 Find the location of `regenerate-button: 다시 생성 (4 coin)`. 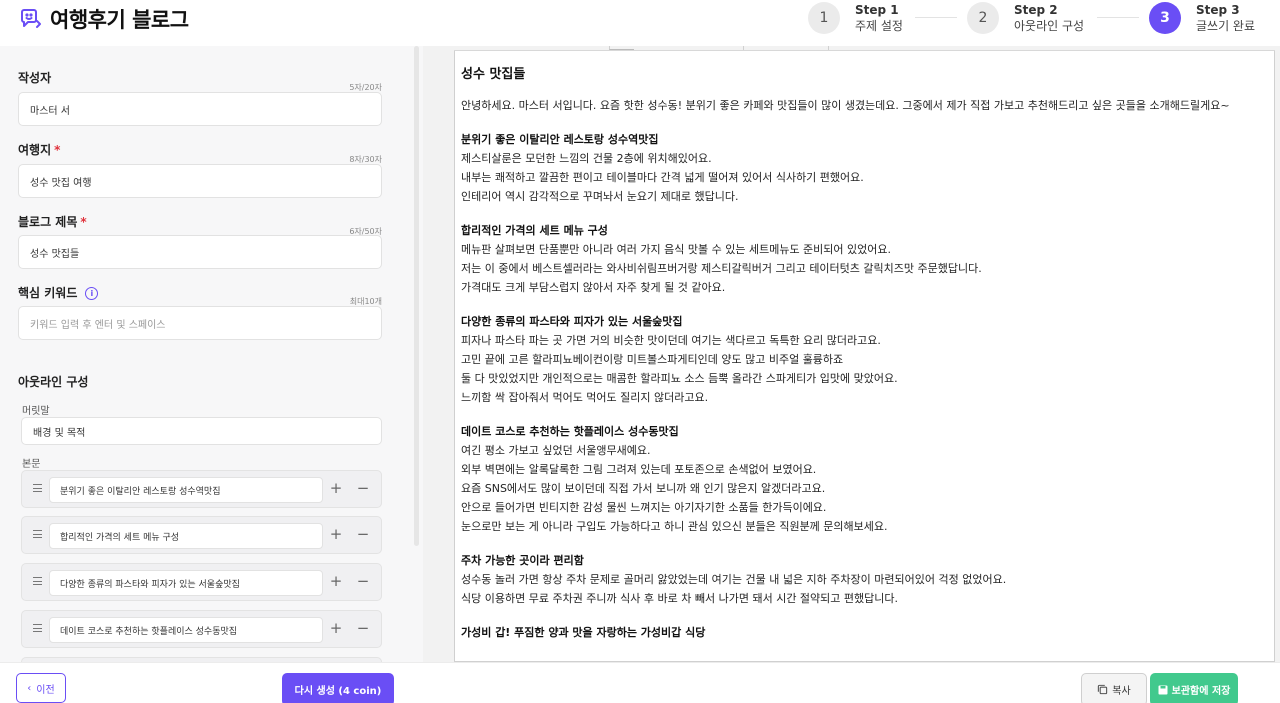

regenerate-button: 다시 생성 (4 coin) is located at coordinates (338, 688).